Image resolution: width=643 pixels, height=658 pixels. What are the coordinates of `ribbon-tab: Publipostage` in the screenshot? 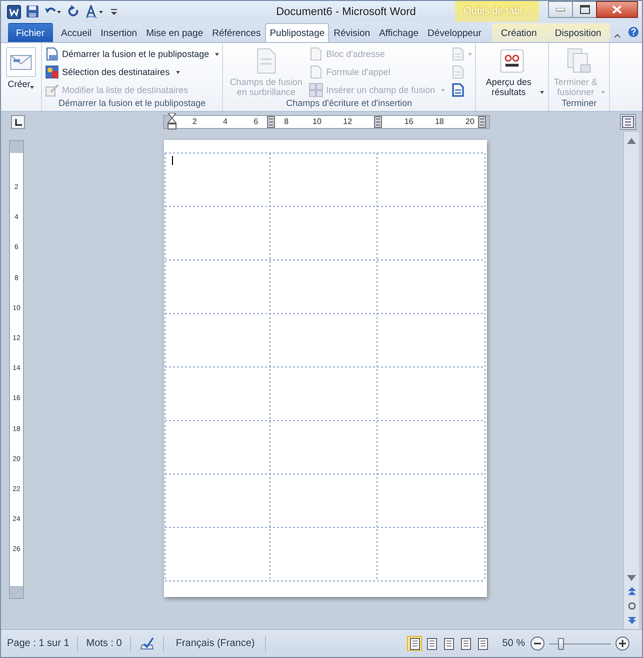 It's located at (297, 32).